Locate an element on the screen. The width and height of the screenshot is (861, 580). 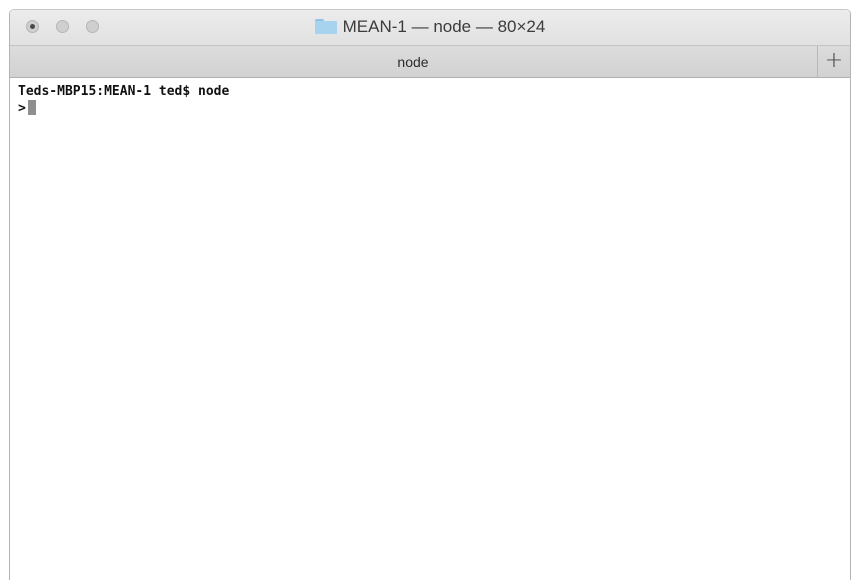
text-cursor is located at coordinates (31, 107).